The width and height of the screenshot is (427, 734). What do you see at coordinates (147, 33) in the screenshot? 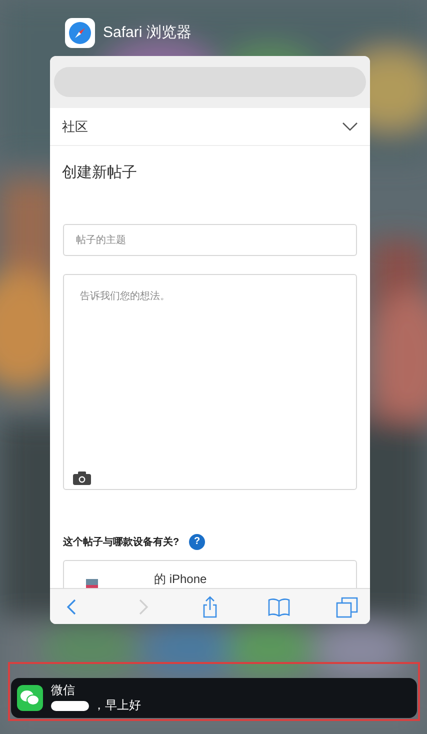
I see `app-title: Safari 浏览器` at bounding box center [147, 33].